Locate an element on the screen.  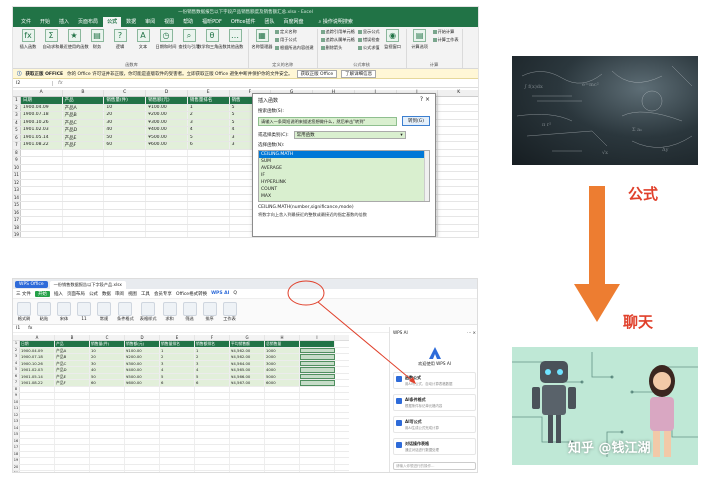
menu-item: 页面布局 is located at coordinates (76, 294).